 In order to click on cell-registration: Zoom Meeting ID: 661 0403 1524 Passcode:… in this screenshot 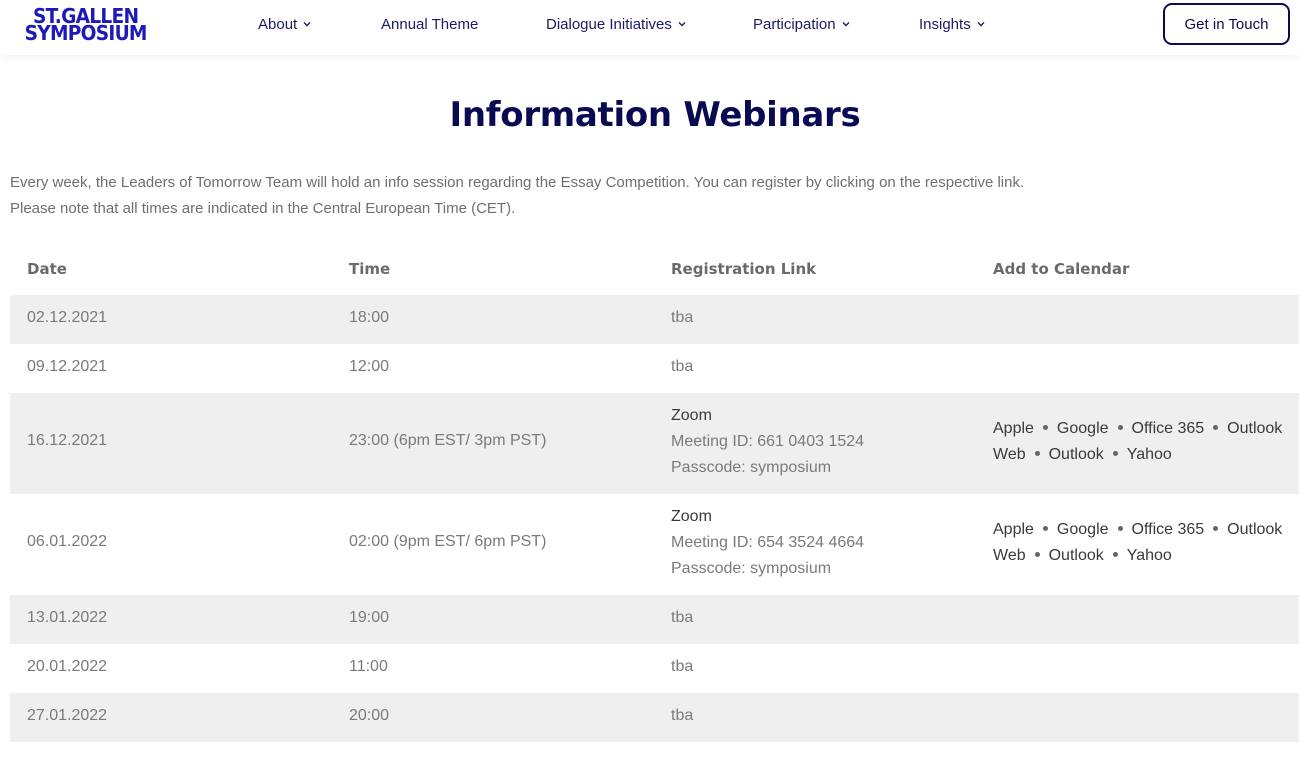, I will do `click(767, 442)`.